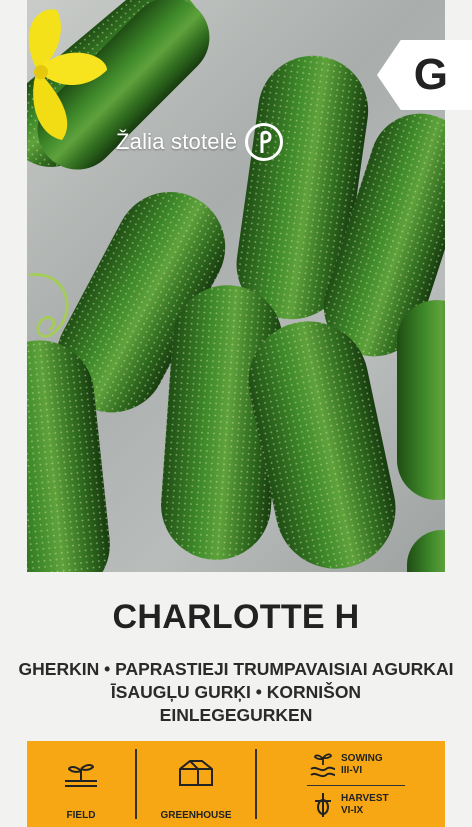  I want to click on brand-name: Žalia stotelė, so click(177, 141).